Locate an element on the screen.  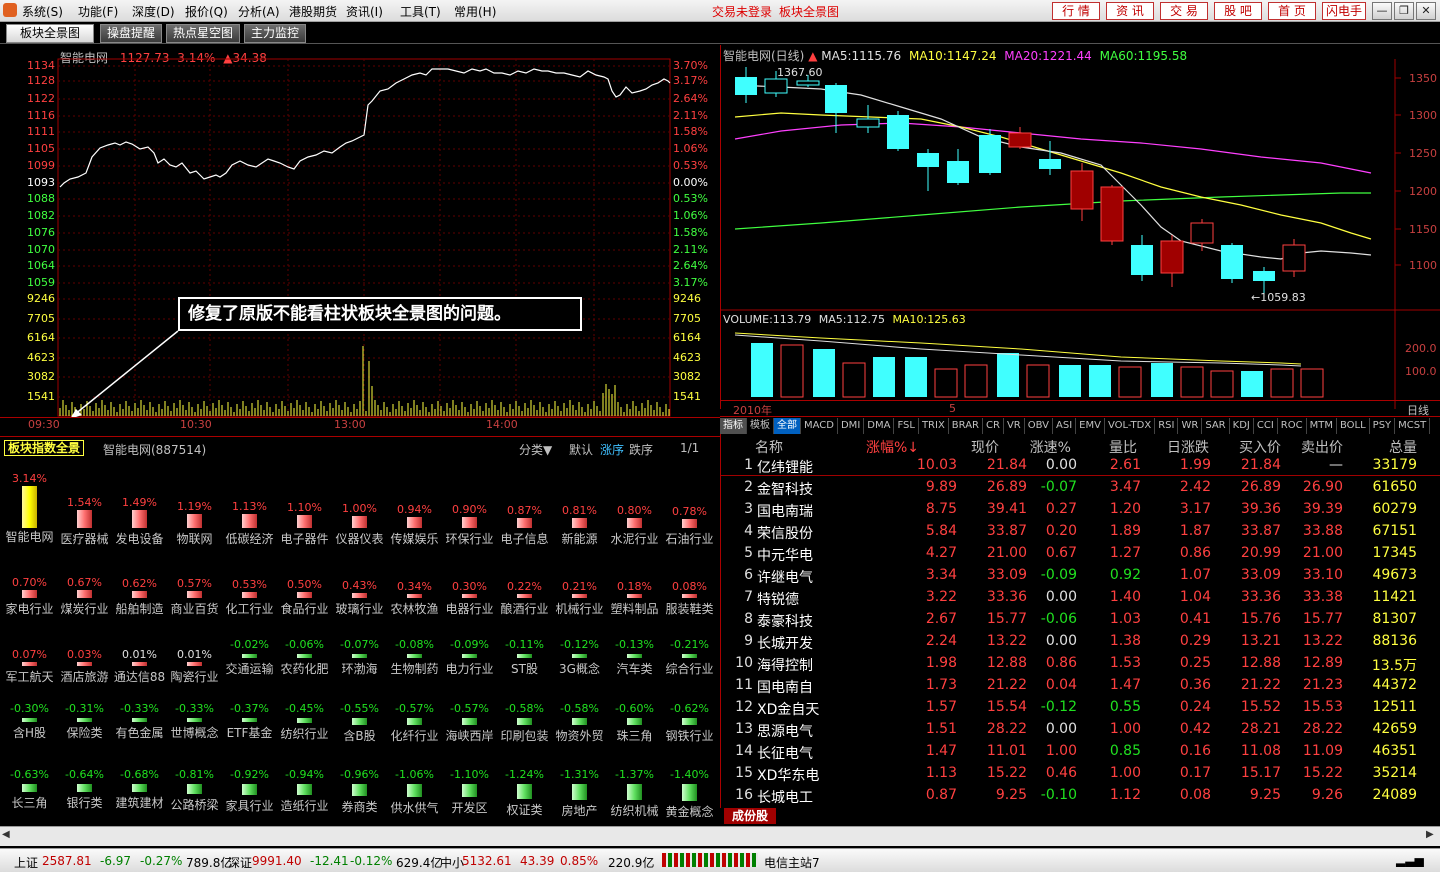
block-cell: 0.01% 陶瓷行业 is located at coordinates (194, 640).